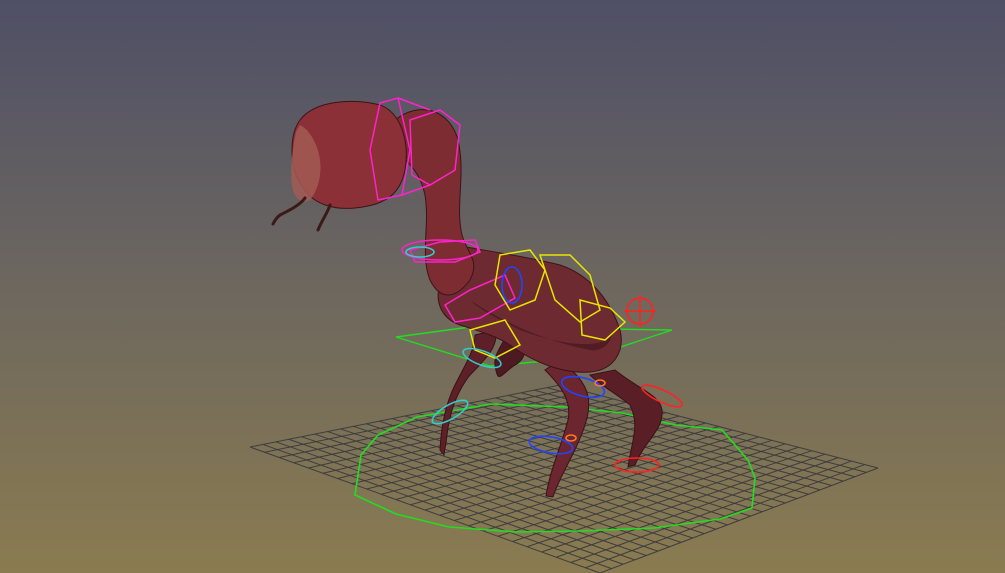 This screenshot has height=573, width=1005. Describe the element at coordinates (289, 211) in the screenshot. I see `mouth-tendril-left` at that location.